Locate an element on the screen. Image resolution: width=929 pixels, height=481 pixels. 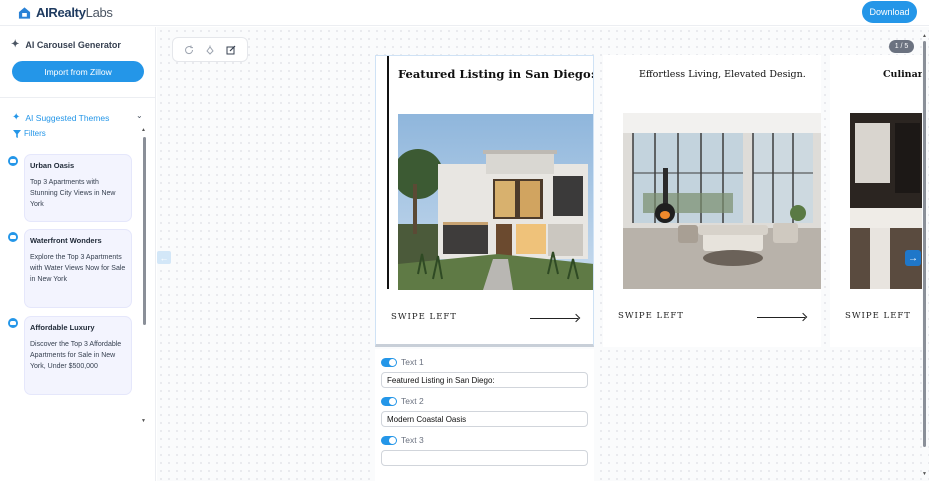
generator-title: ✦ AI Carousel Generator is located at coordinates (66, 44).